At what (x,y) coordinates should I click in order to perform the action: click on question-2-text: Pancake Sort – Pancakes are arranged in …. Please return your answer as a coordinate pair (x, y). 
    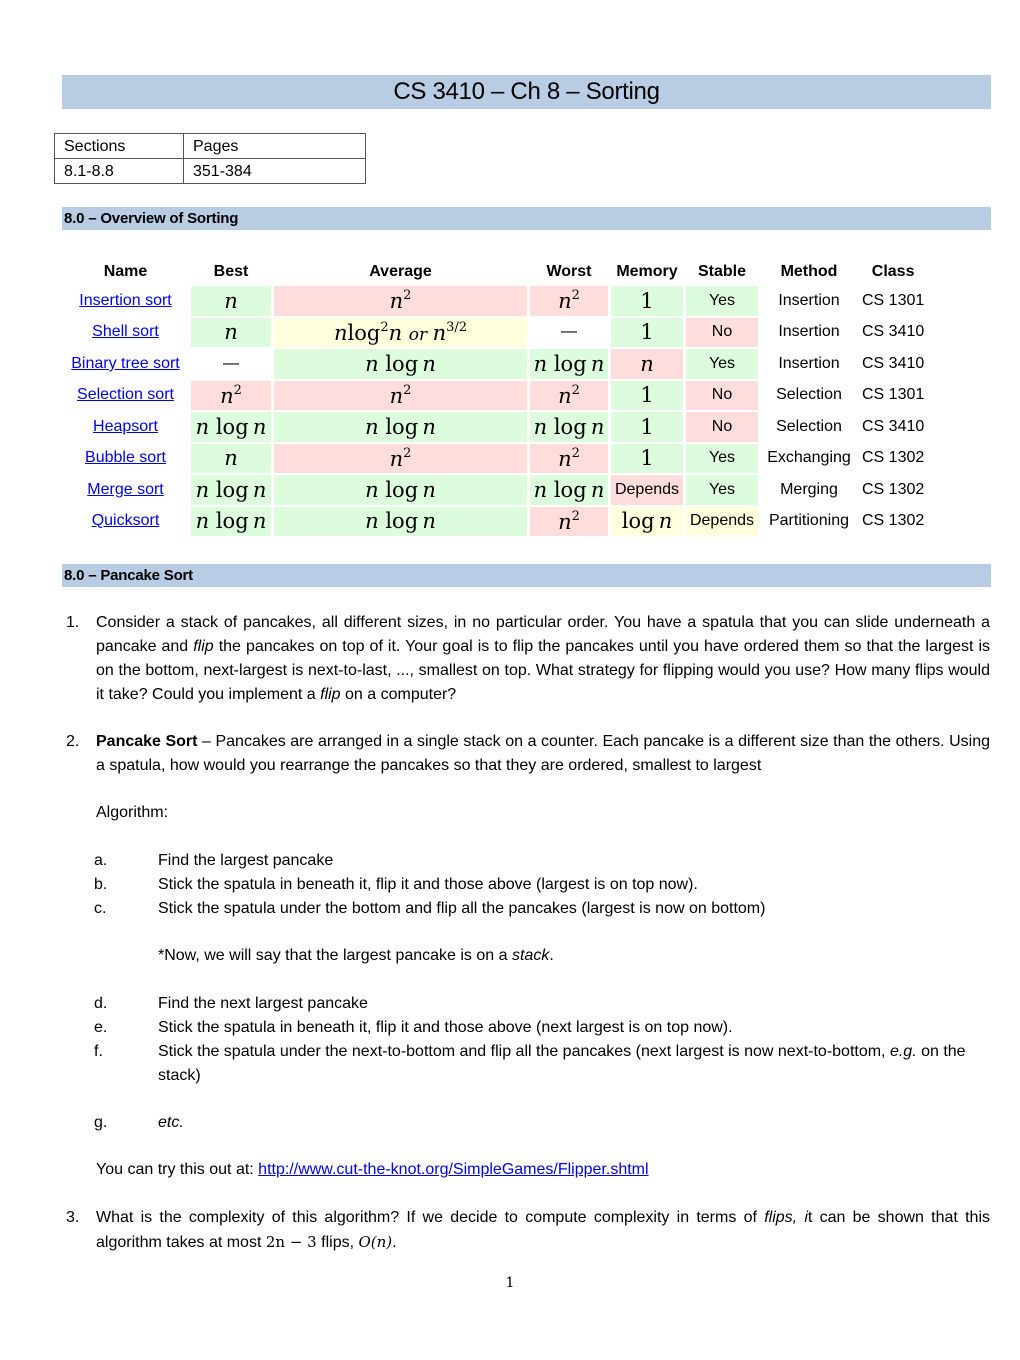
    Looking at the image, I should click on (543, 753).